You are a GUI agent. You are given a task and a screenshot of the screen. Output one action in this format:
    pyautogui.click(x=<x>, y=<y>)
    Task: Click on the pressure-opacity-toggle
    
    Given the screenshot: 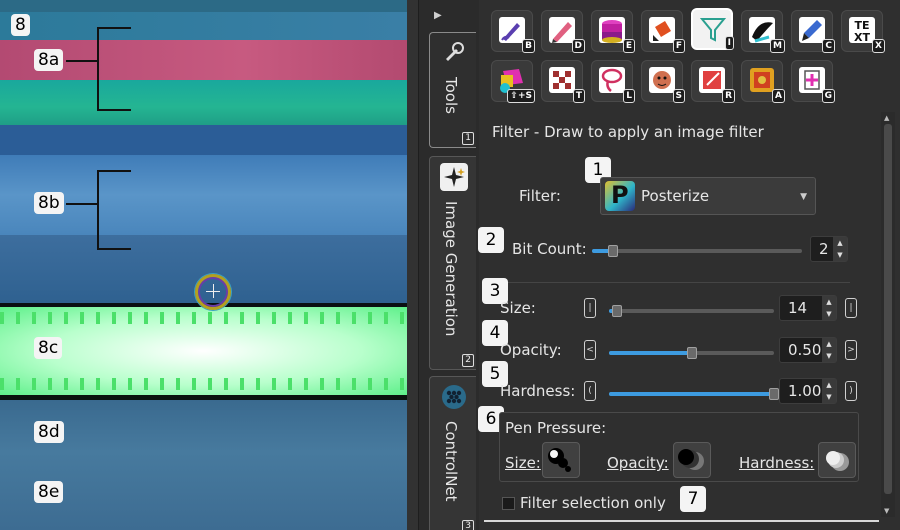 What is the action you would take?
    pyautogui.click(x=692, y=460)
    